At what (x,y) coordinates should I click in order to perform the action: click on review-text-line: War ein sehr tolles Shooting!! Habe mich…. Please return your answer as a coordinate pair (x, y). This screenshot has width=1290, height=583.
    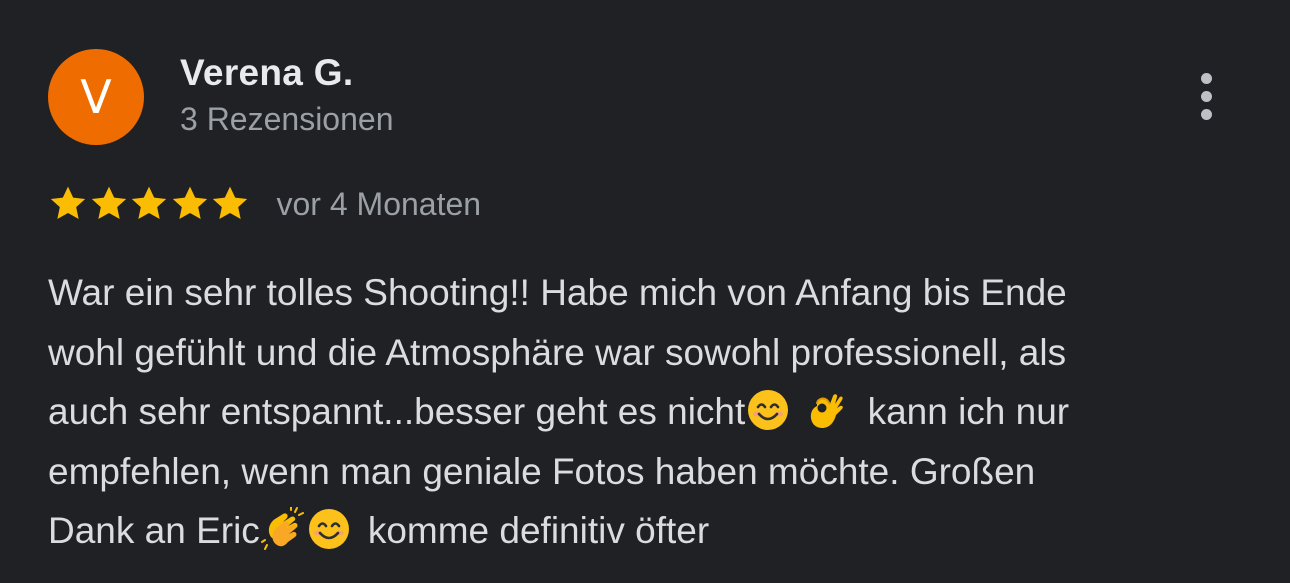
    Looking at the image, I should click on (557, 292).